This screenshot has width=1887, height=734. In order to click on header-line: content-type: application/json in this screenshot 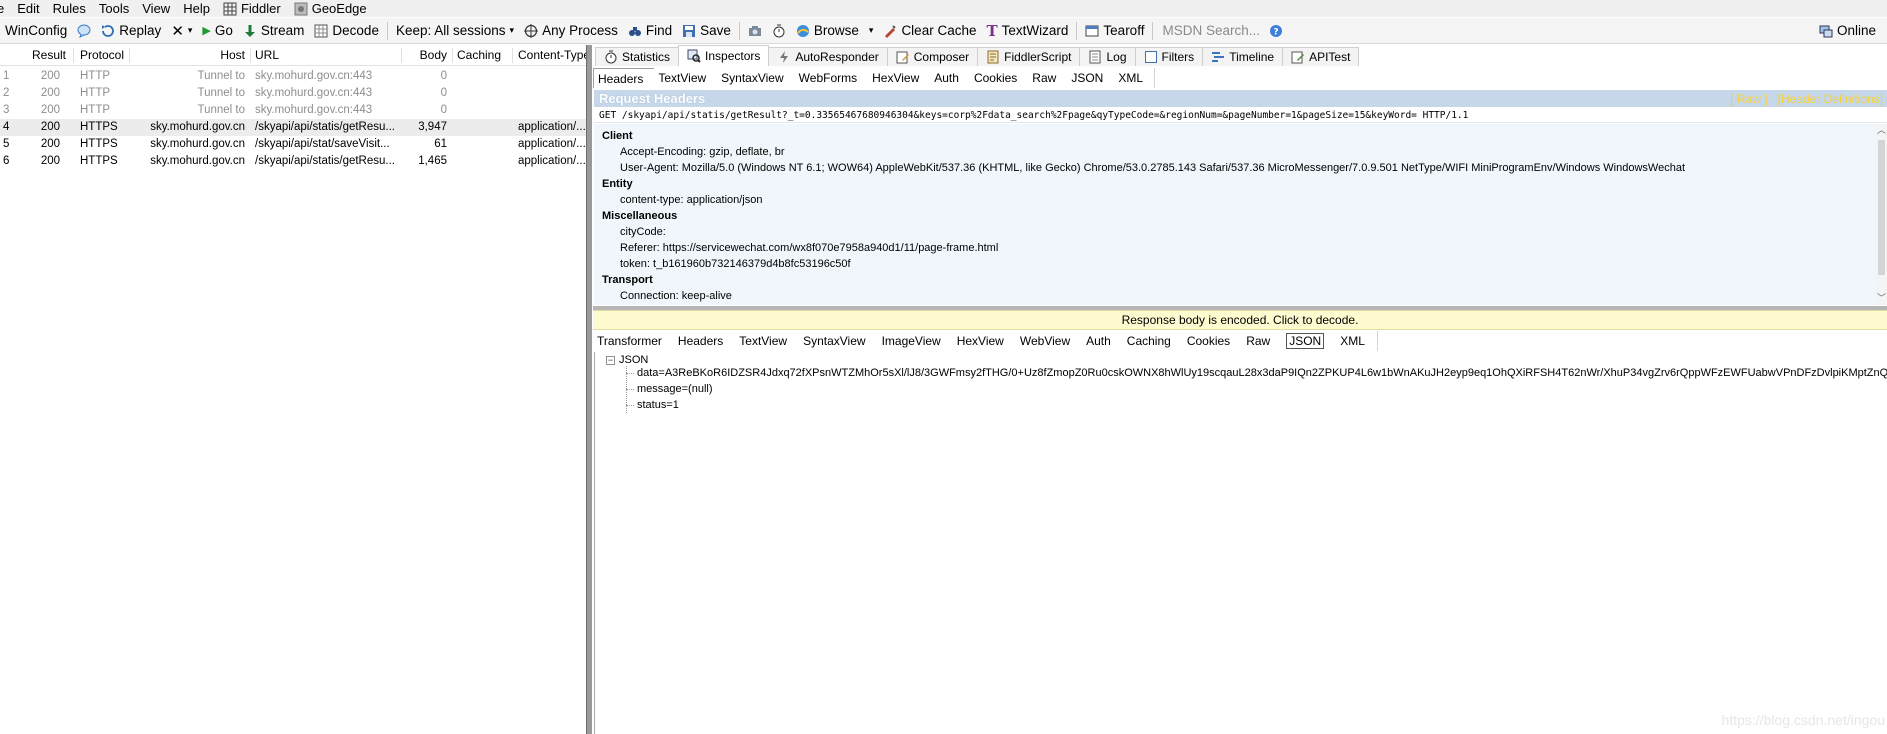, I will do `click(1239, 200)`.